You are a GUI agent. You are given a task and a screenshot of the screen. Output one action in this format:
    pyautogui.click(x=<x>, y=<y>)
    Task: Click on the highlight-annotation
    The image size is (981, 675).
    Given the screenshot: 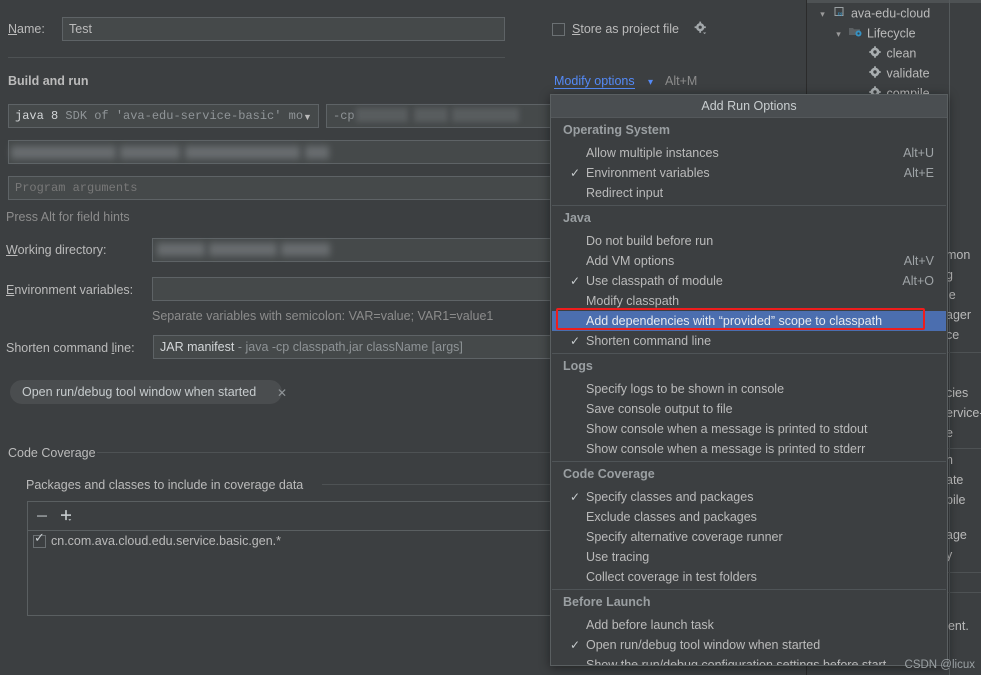 What is the action you would take?
    pyautogui.click(x=740, y=319)
    